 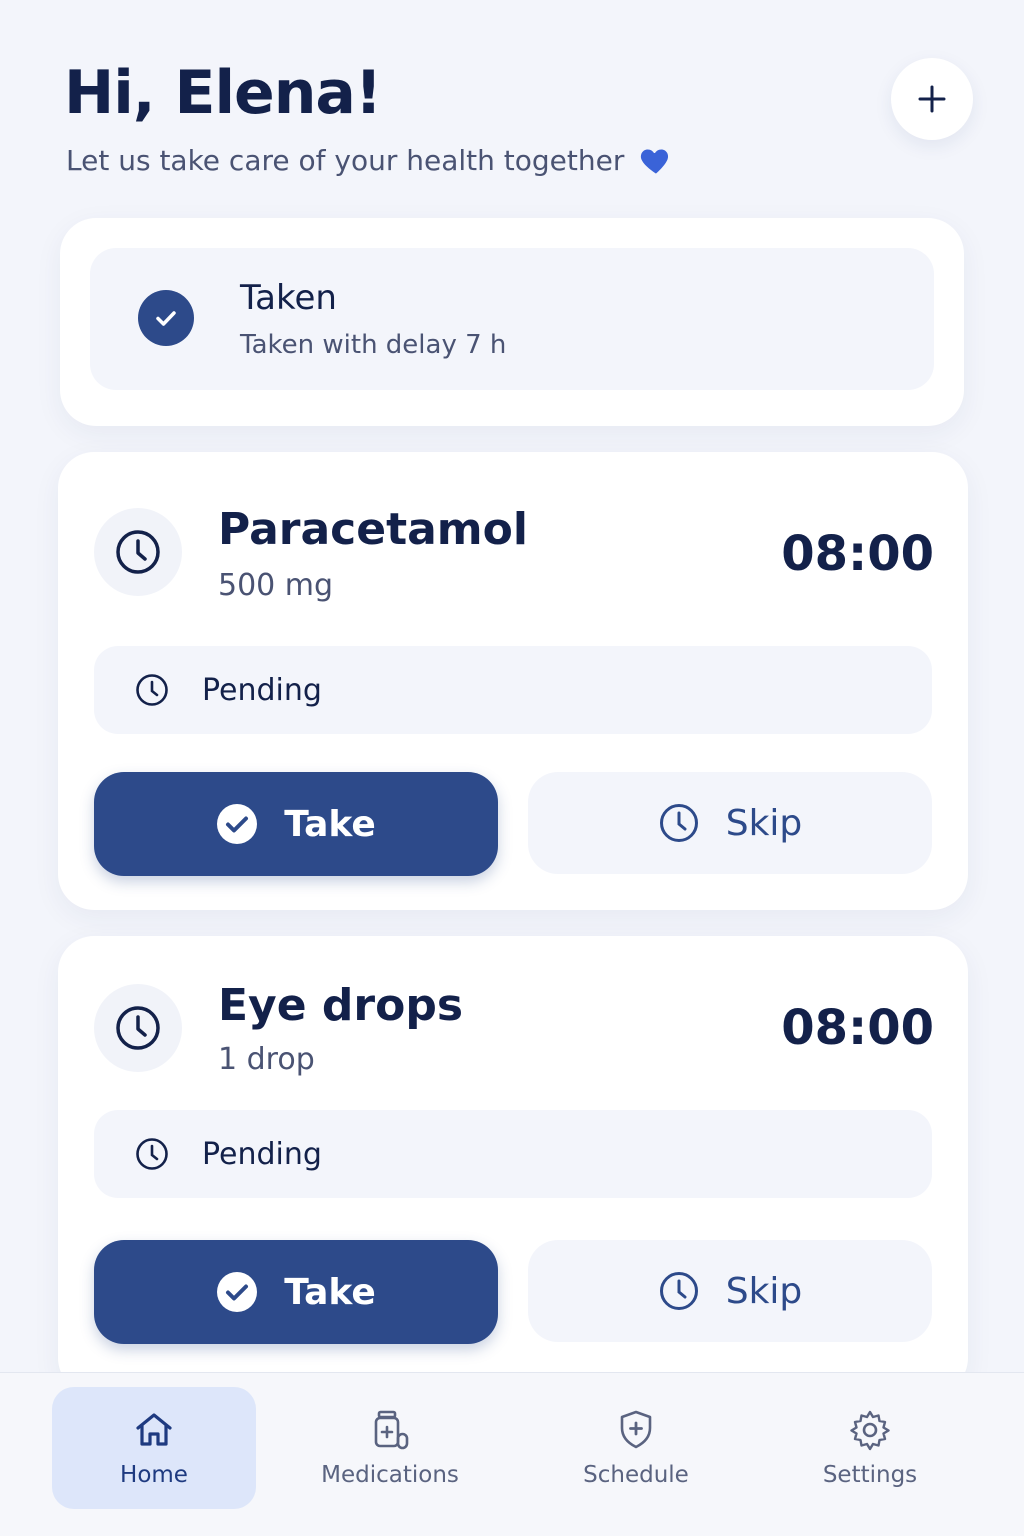 I want to click on gear-icon, so click(x=870, y=1430).